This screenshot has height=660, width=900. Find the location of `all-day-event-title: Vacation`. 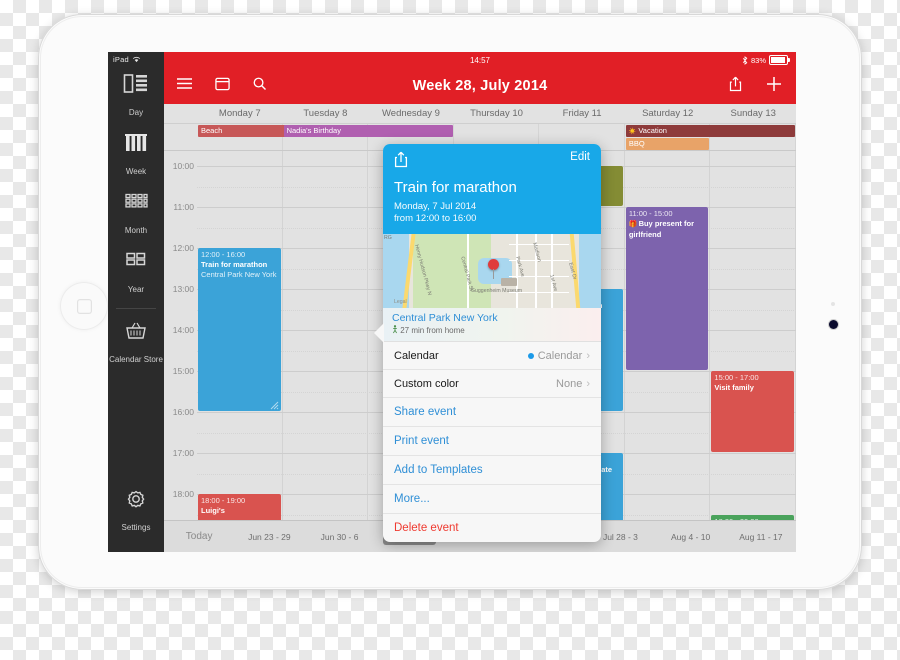

all-day-event-title: Vacation is located at coordinates (652, 130).